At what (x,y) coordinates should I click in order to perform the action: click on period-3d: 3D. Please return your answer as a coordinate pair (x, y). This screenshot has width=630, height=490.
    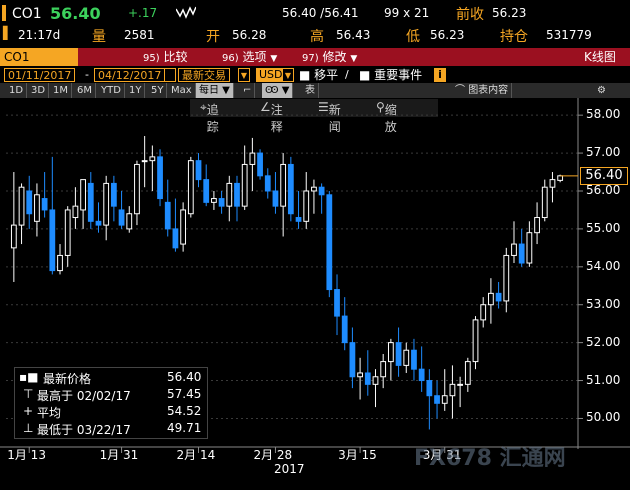
    Looking at the image, I should click on (39, 90).